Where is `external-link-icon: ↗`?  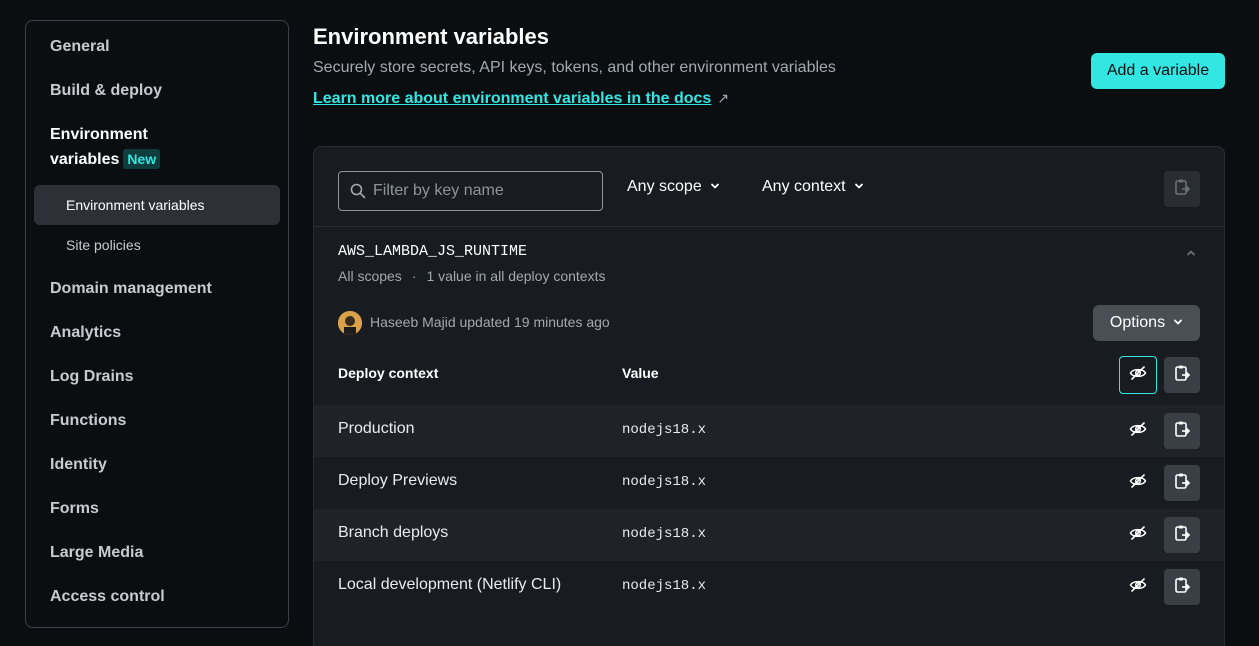
external-link-icon: ↗ is located at coordinates (723, 98).